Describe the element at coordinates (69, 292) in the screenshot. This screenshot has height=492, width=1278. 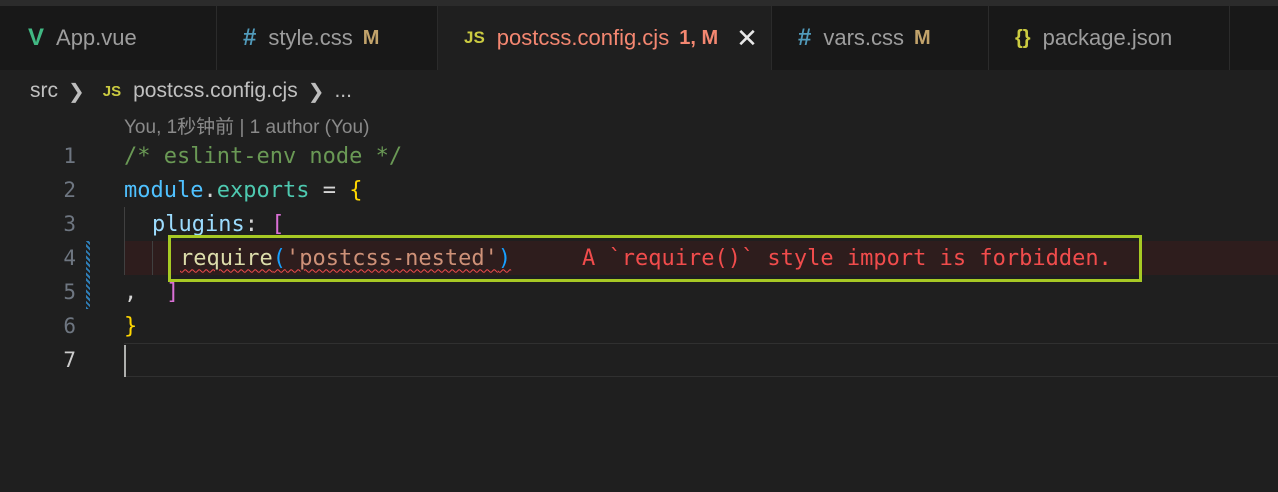
I see `line-number: 5` at that location.